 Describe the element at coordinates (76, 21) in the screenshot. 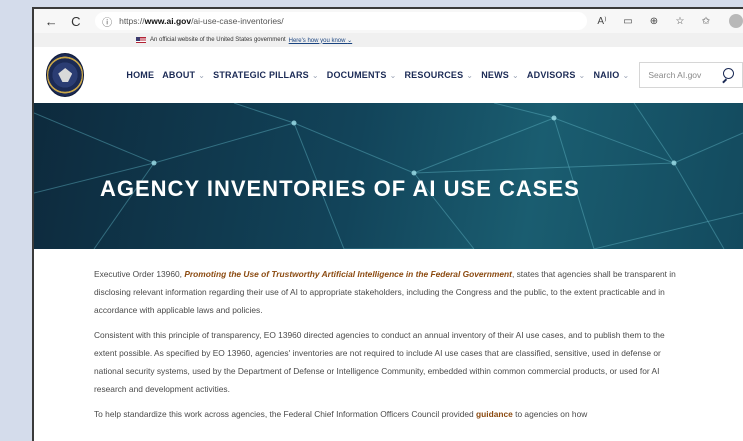

I see `reload-icon: C` at that location.